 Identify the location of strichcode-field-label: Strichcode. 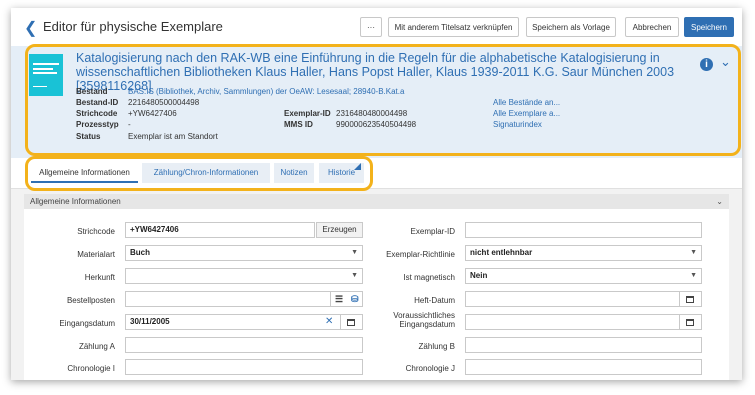
(96, 231).